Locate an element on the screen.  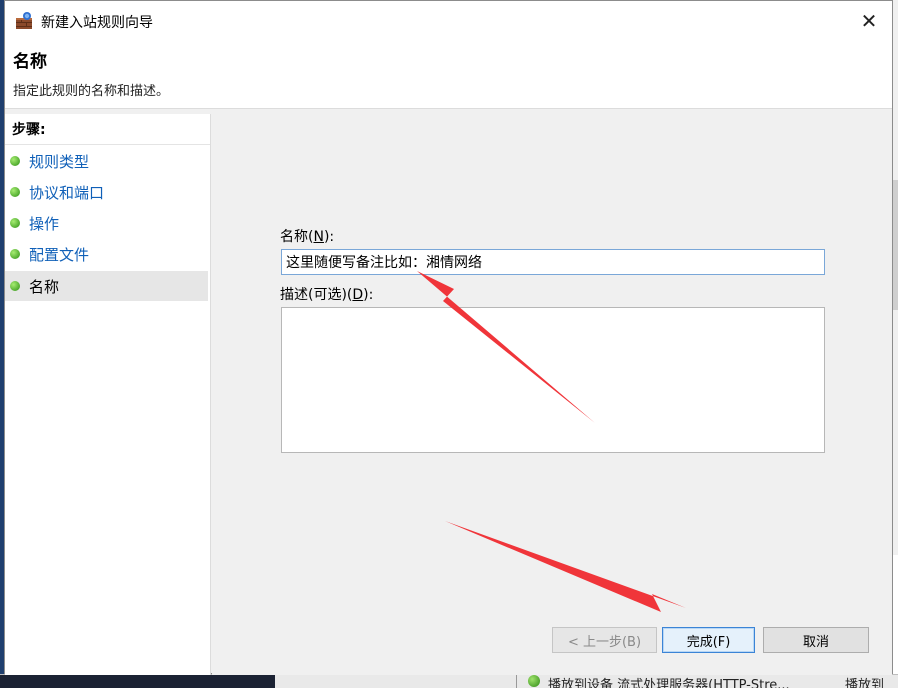
description-label-text: 描述(可选)( is located at coordinates (316, 295).